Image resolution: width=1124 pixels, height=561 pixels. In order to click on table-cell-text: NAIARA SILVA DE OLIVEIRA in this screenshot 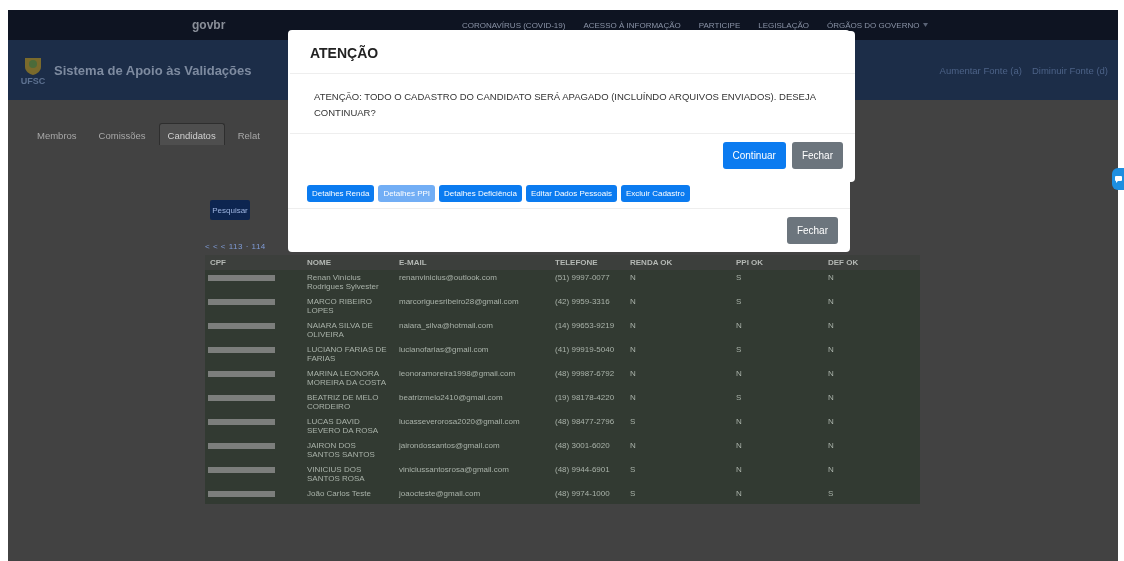, I will do `click(340, 330)`.